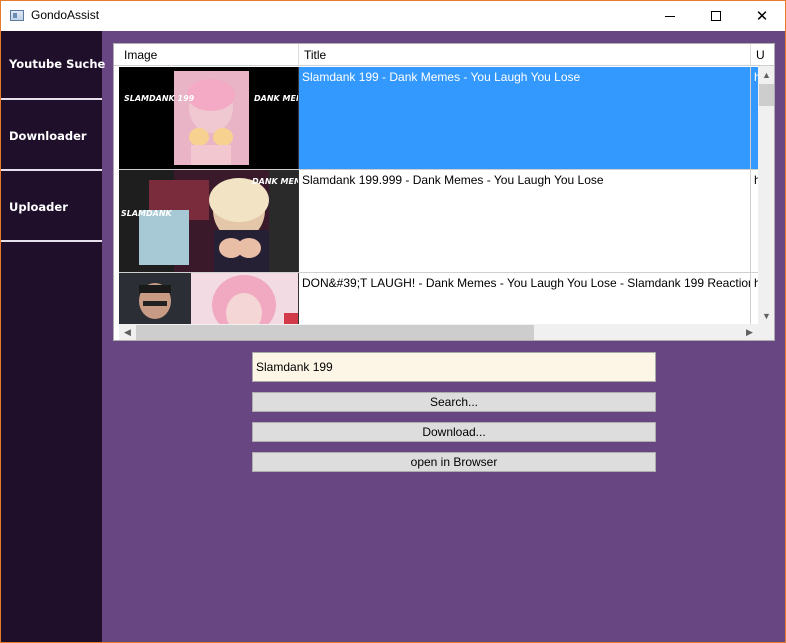 Image resolution: width=786 pixels, height=643 pixels. Describe the element at coordinates (393, 16) in the screenshot. I see `title-bar: GondoAssist ✕` at that location.